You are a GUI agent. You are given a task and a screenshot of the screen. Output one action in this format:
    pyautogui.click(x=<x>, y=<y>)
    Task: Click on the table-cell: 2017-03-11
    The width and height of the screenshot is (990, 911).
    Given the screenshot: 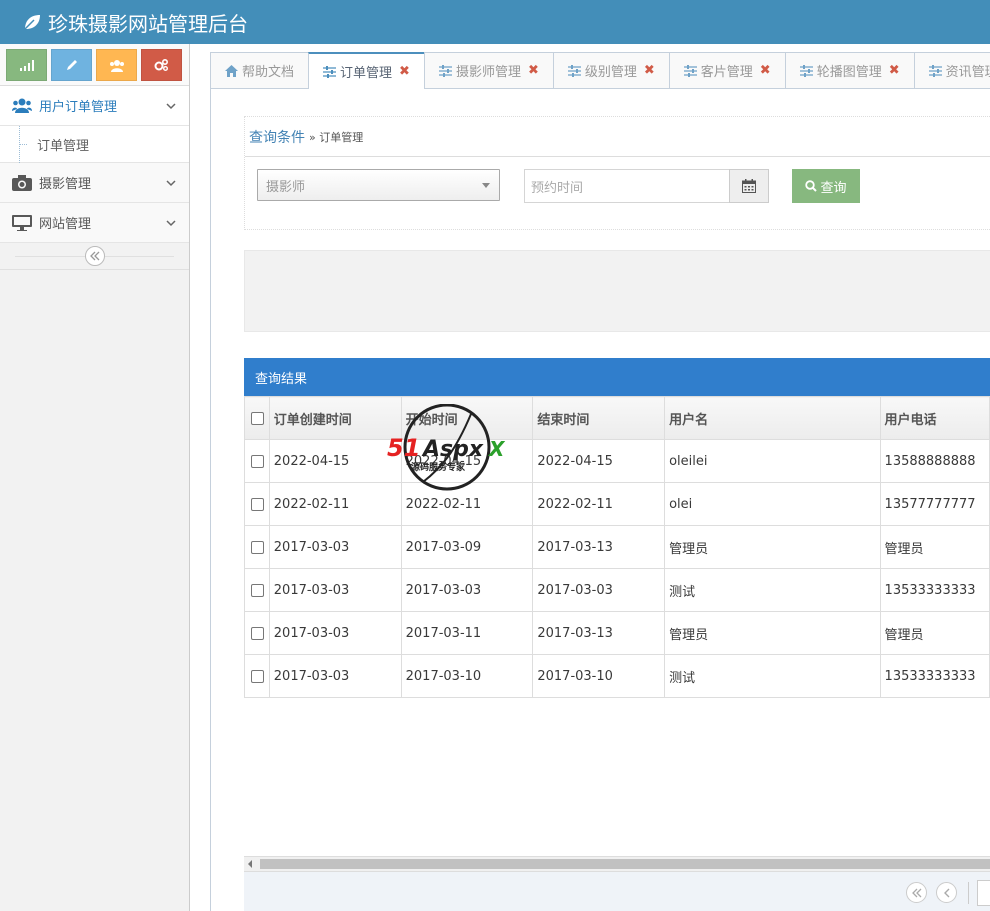 What is the action you would take?
    pyautogui.click(x=467, y=633)
    